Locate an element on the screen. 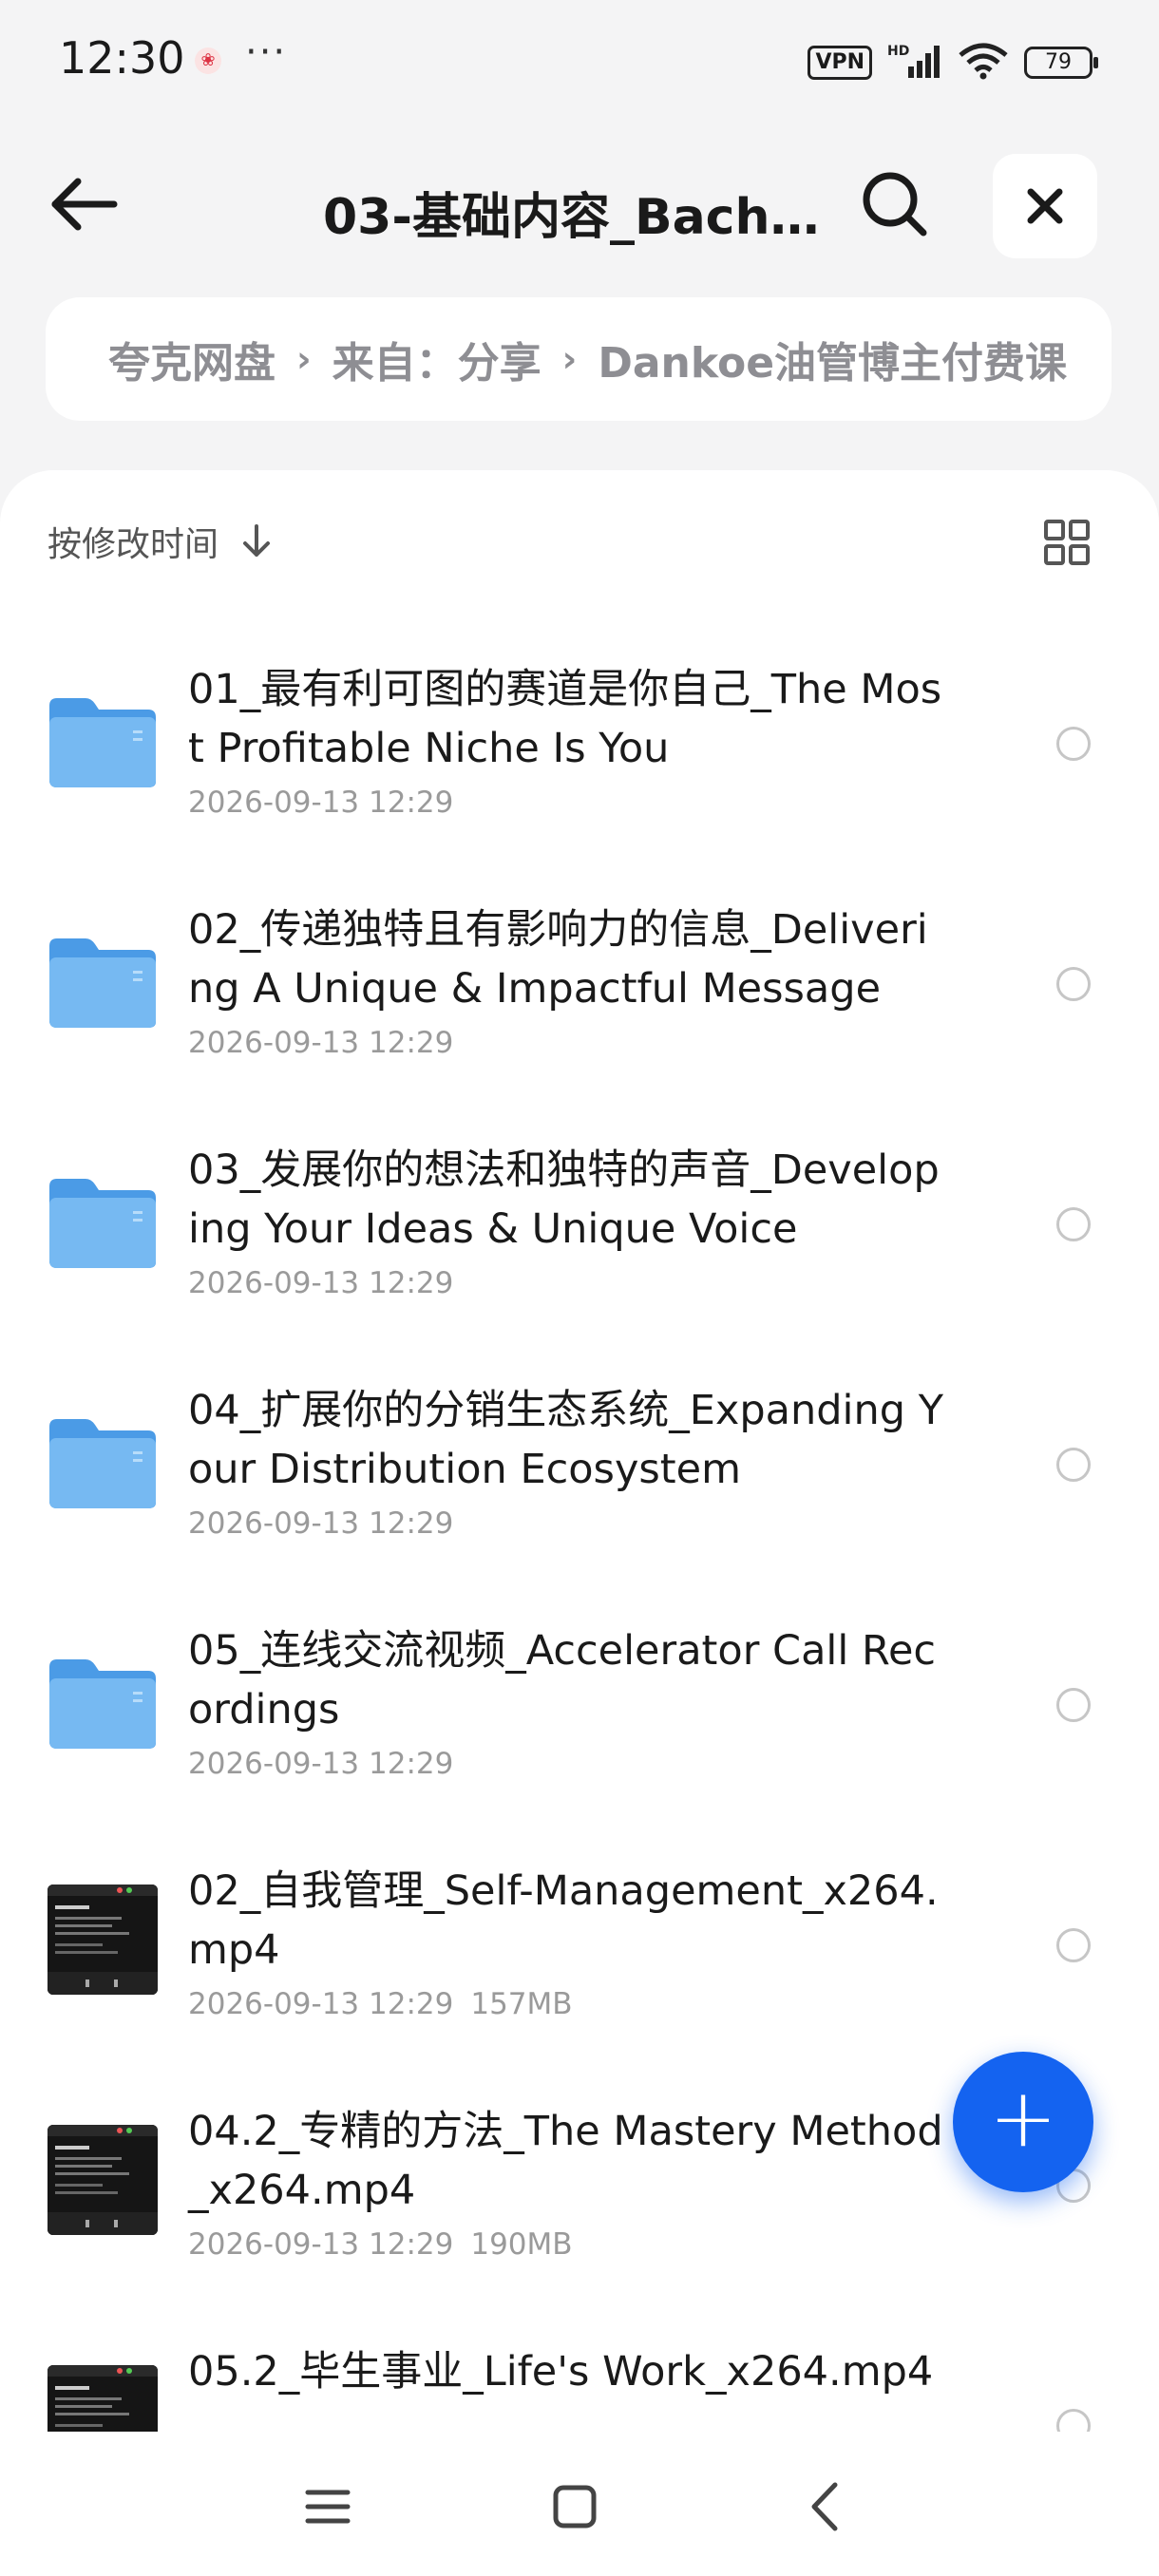 This screenshot has height=2576, width=1159. home-square-icon is located at coordinates (575, 2507).